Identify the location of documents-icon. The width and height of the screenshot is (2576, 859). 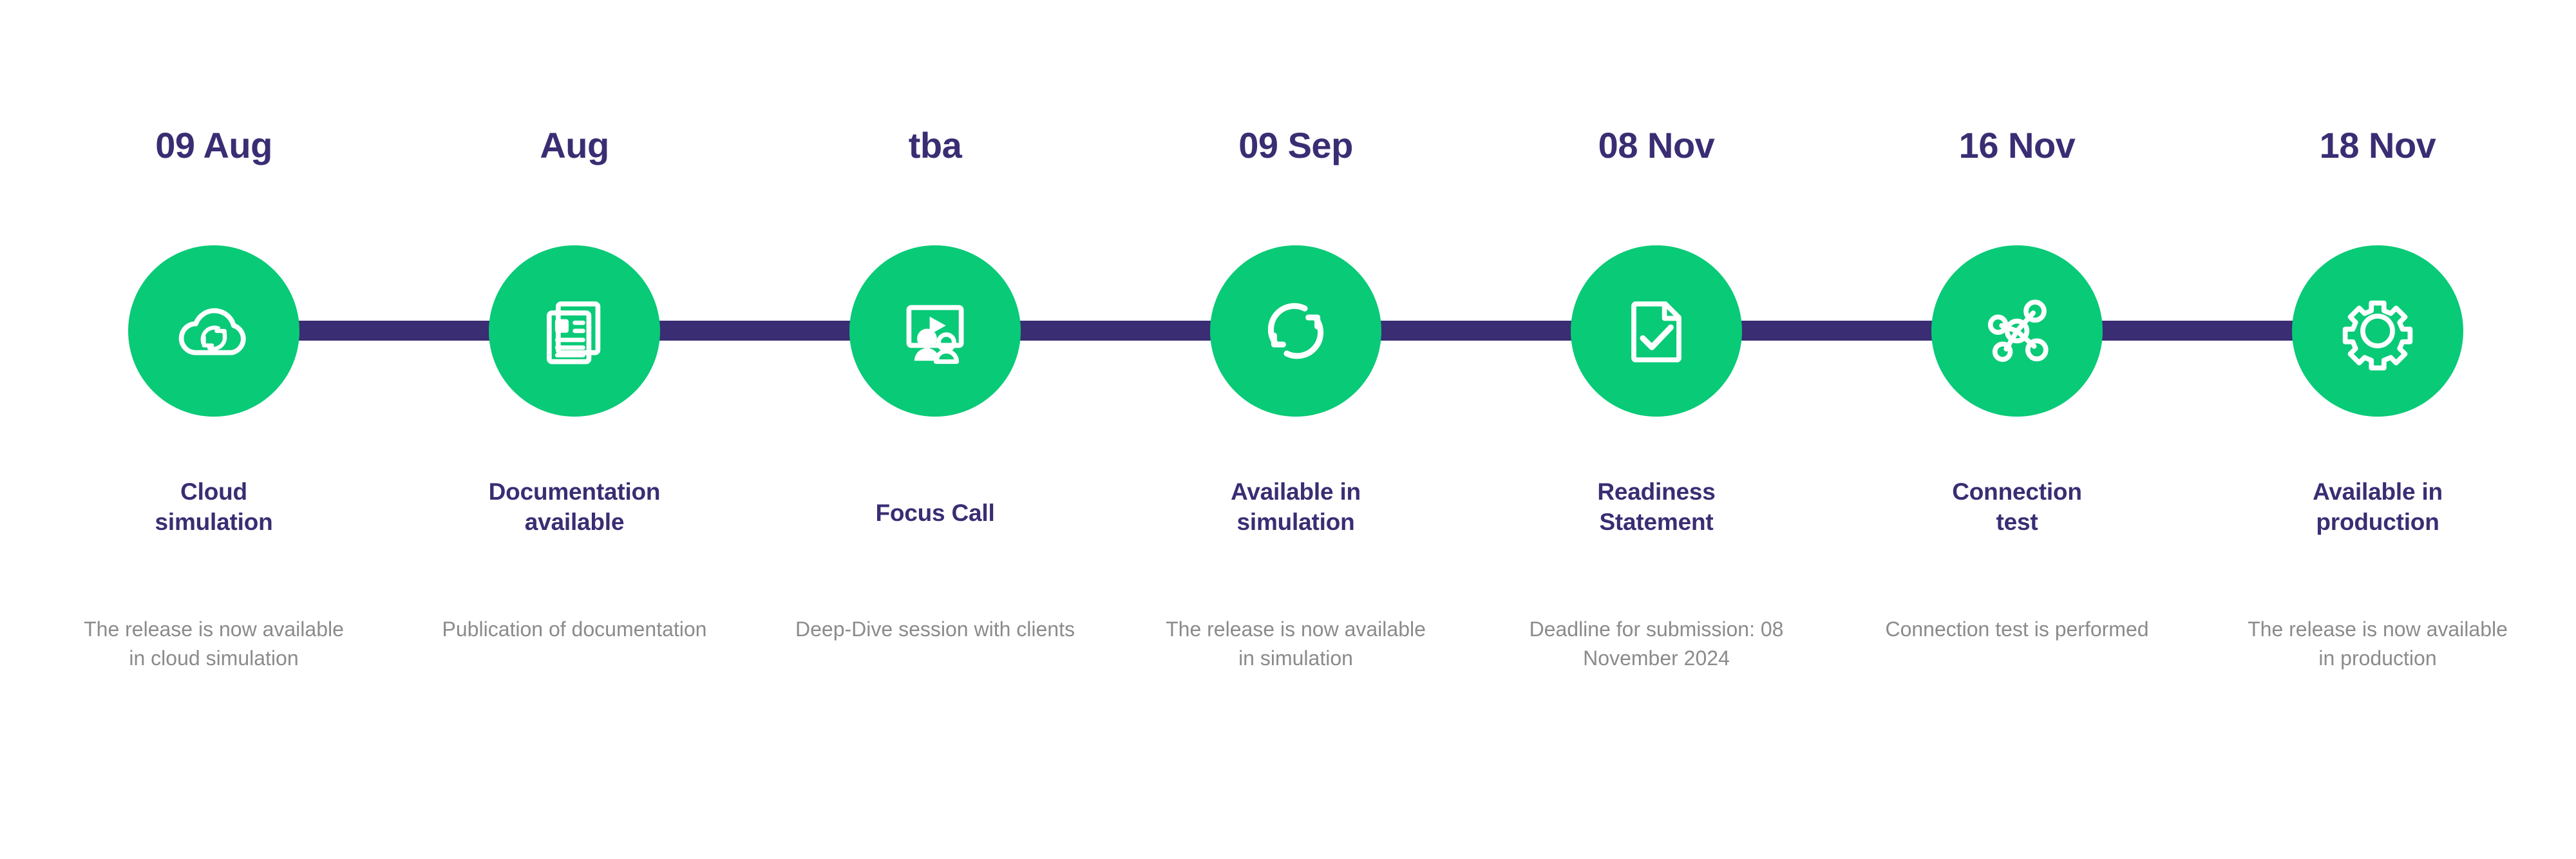
(573, 333).